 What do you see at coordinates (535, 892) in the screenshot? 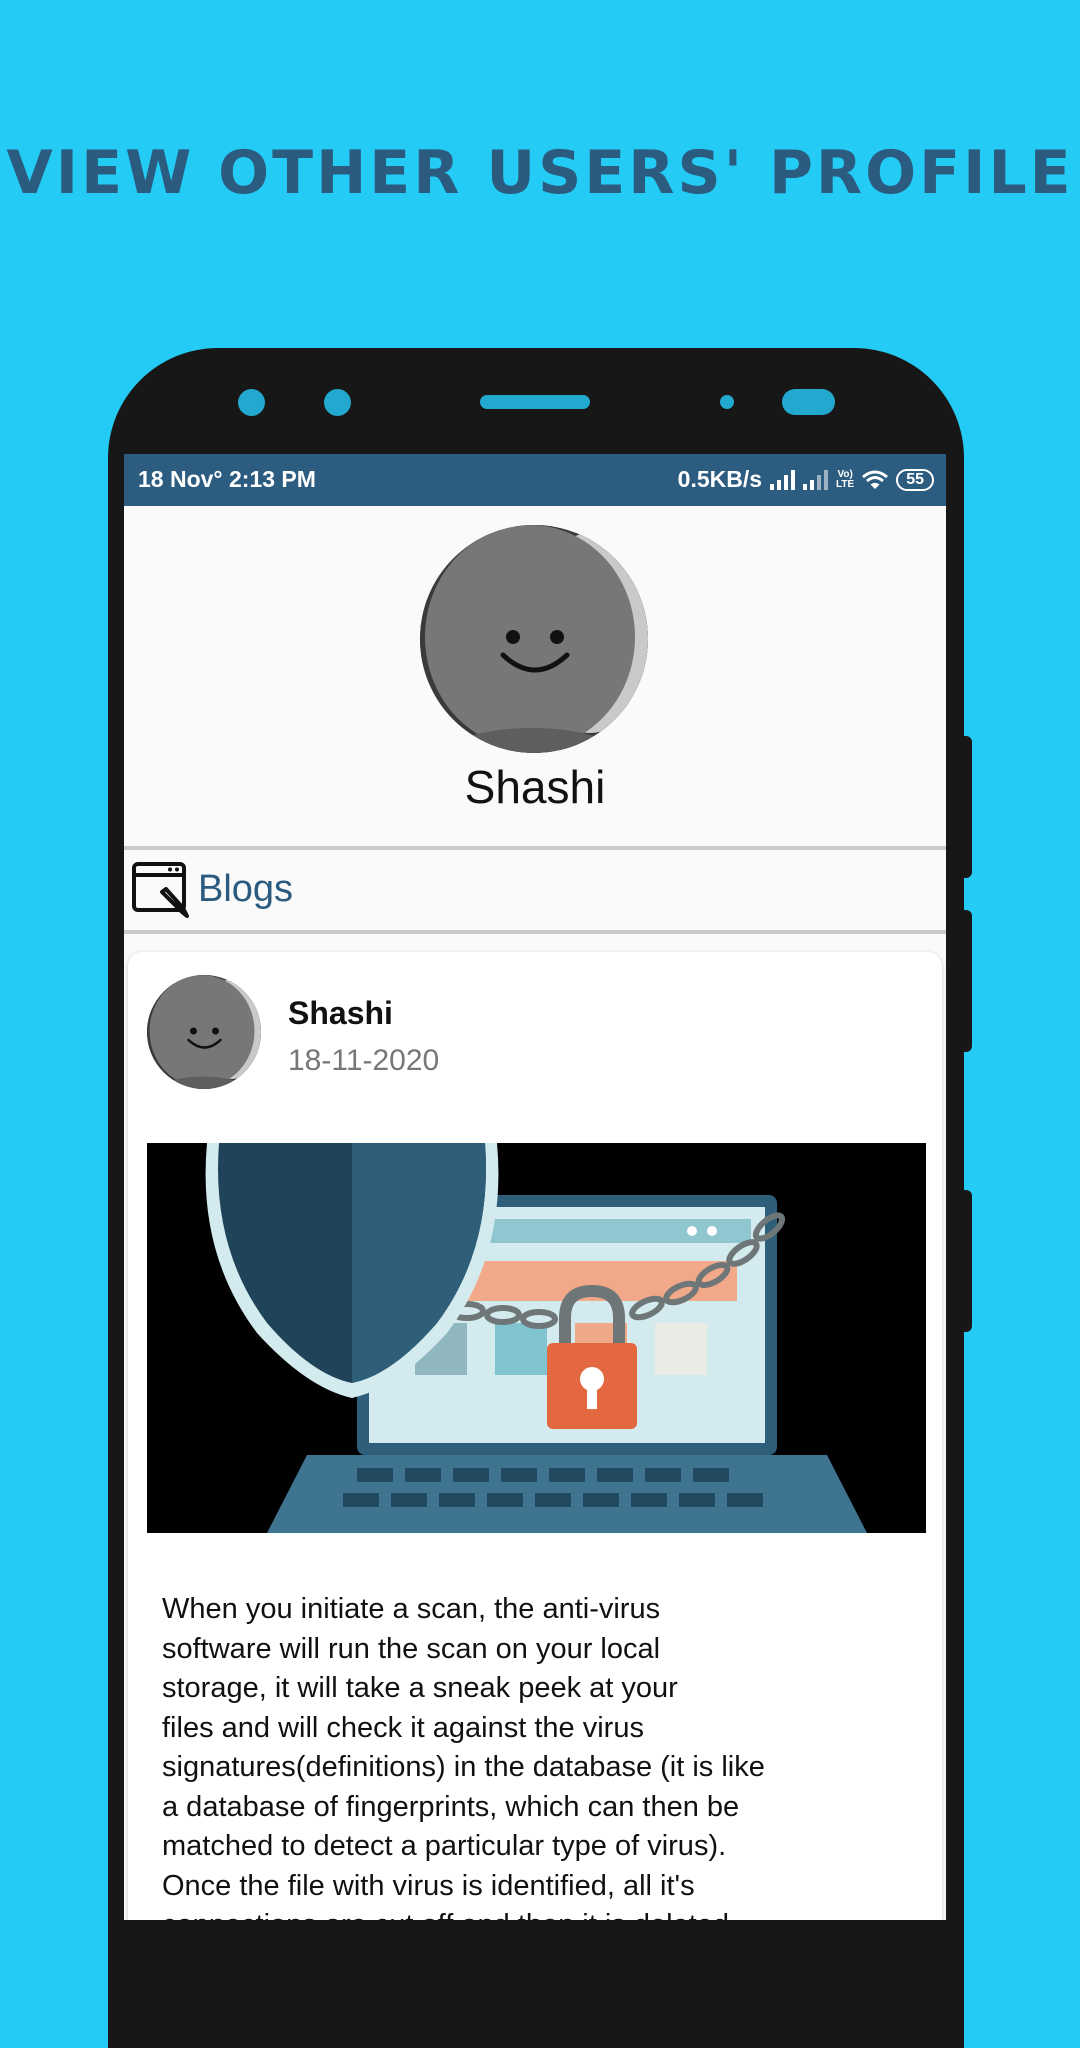
I see `blogs-section-header: Blogs` at bounding box center [535, 892].